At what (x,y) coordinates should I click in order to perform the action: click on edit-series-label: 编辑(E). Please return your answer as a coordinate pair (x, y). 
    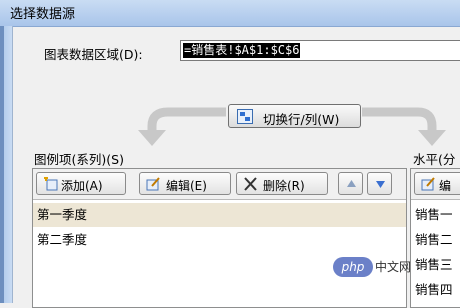
    Looking at the image, I should click on (186, 186).